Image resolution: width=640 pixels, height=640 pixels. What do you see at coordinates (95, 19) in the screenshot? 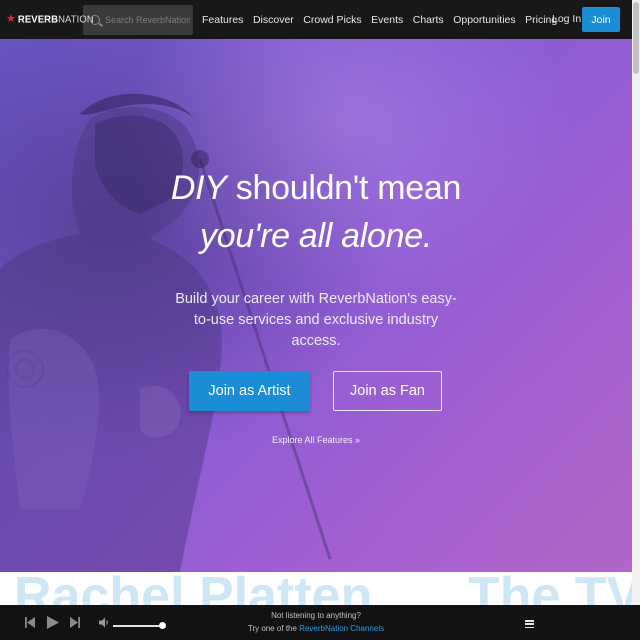
I see `search-icon` at bounding box center [95, 19].